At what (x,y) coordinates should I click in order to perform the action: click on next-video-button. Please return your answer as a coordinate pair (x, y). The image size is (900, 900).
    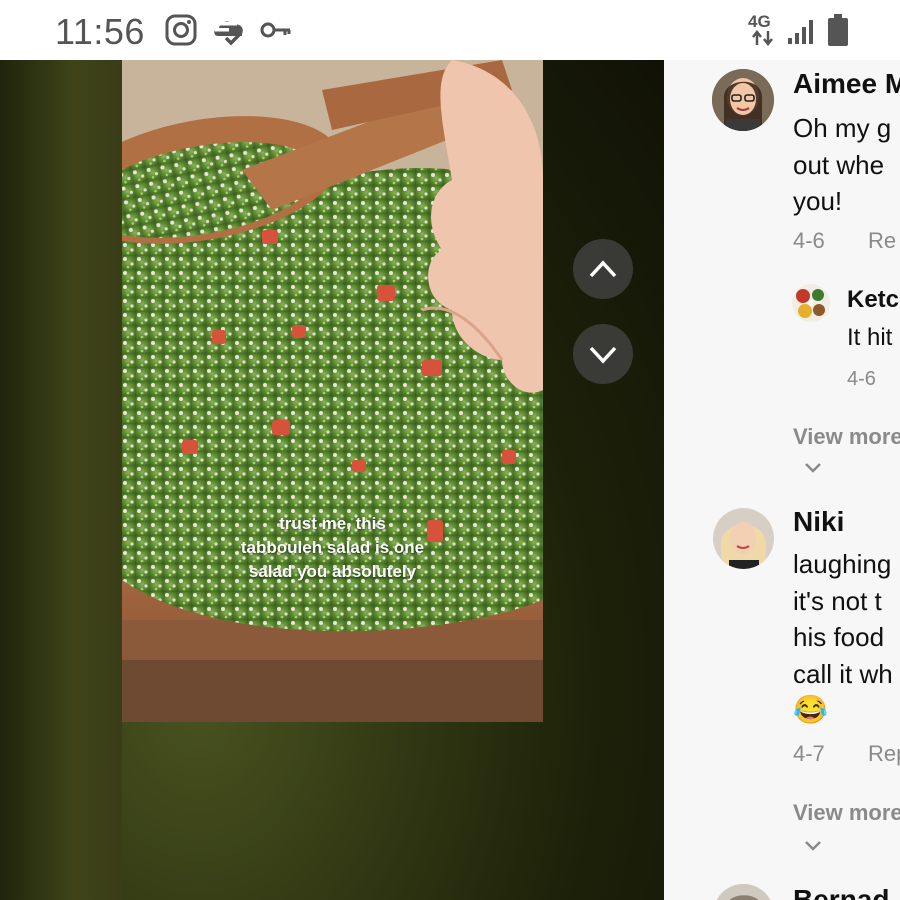
    Looking at the image, I should click on (603, 354).